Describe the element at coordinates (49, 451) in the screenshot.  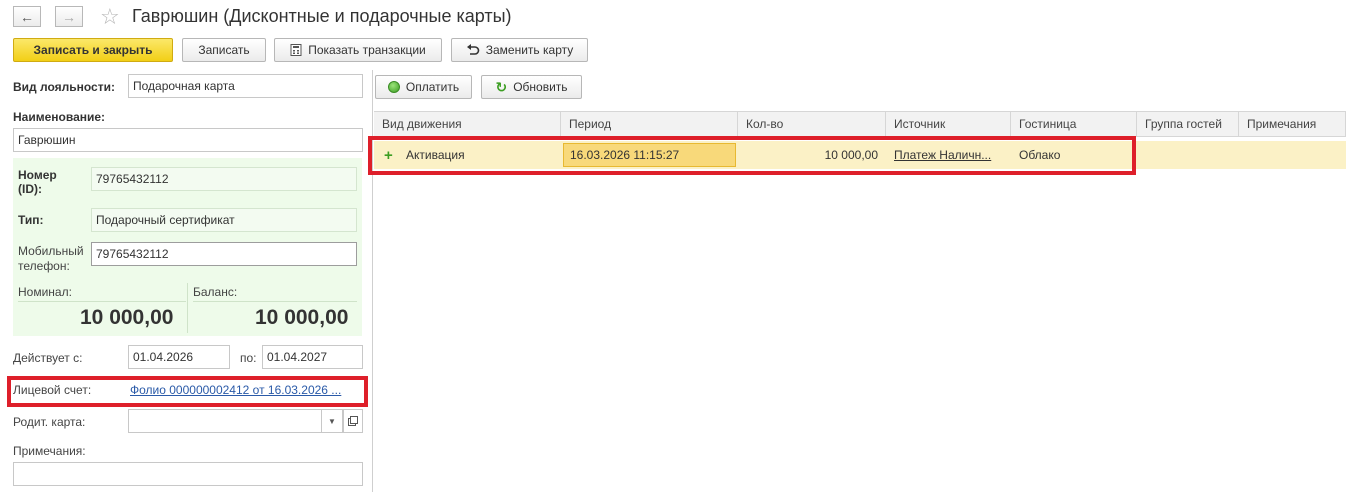
I see `notes-label: Примечания:` at that location.